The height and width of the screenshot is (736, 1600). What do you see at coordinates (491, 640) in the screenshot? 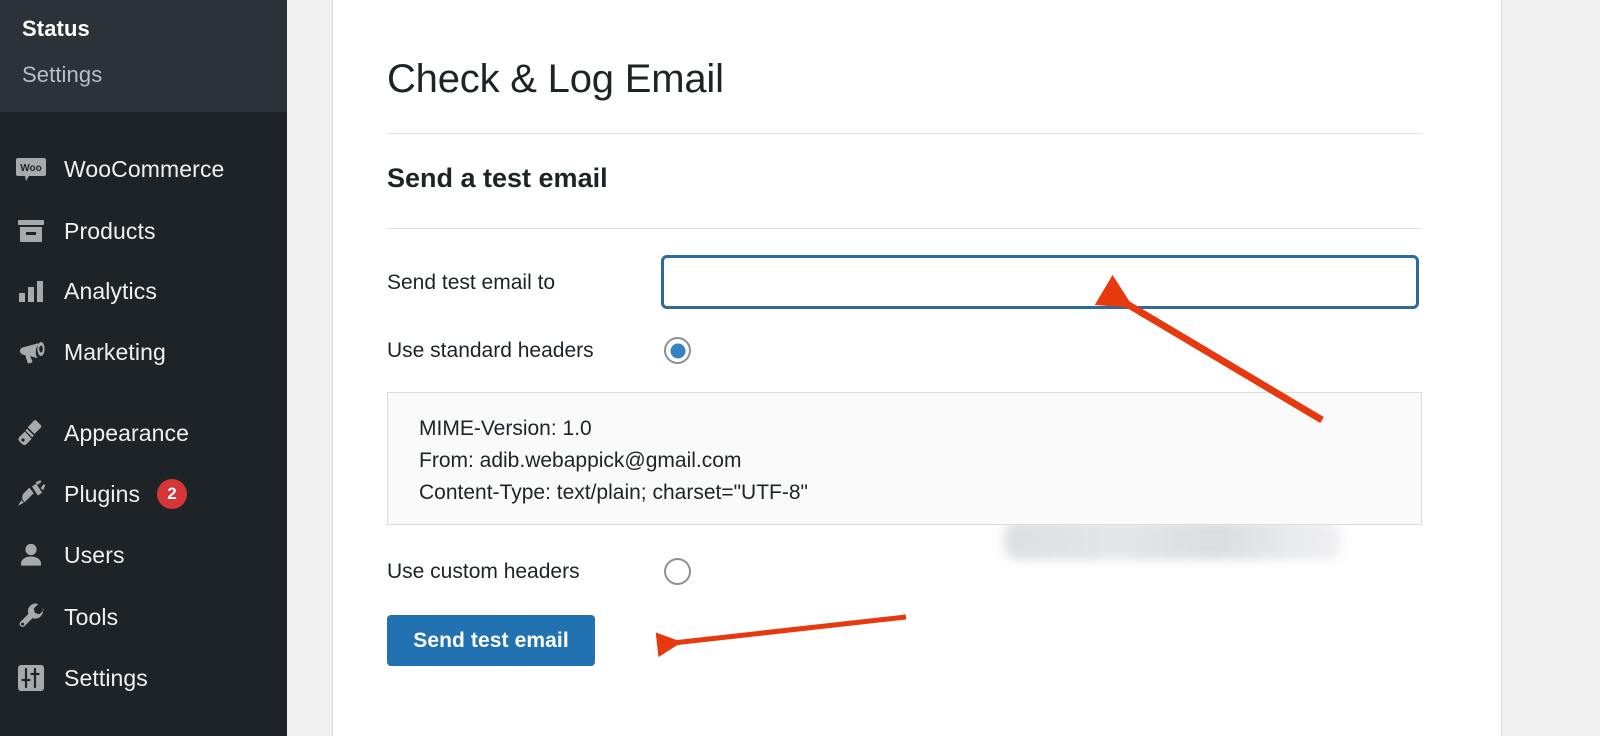
I see `send-test-email-button: Send test email` at bounding box center [491, 640].